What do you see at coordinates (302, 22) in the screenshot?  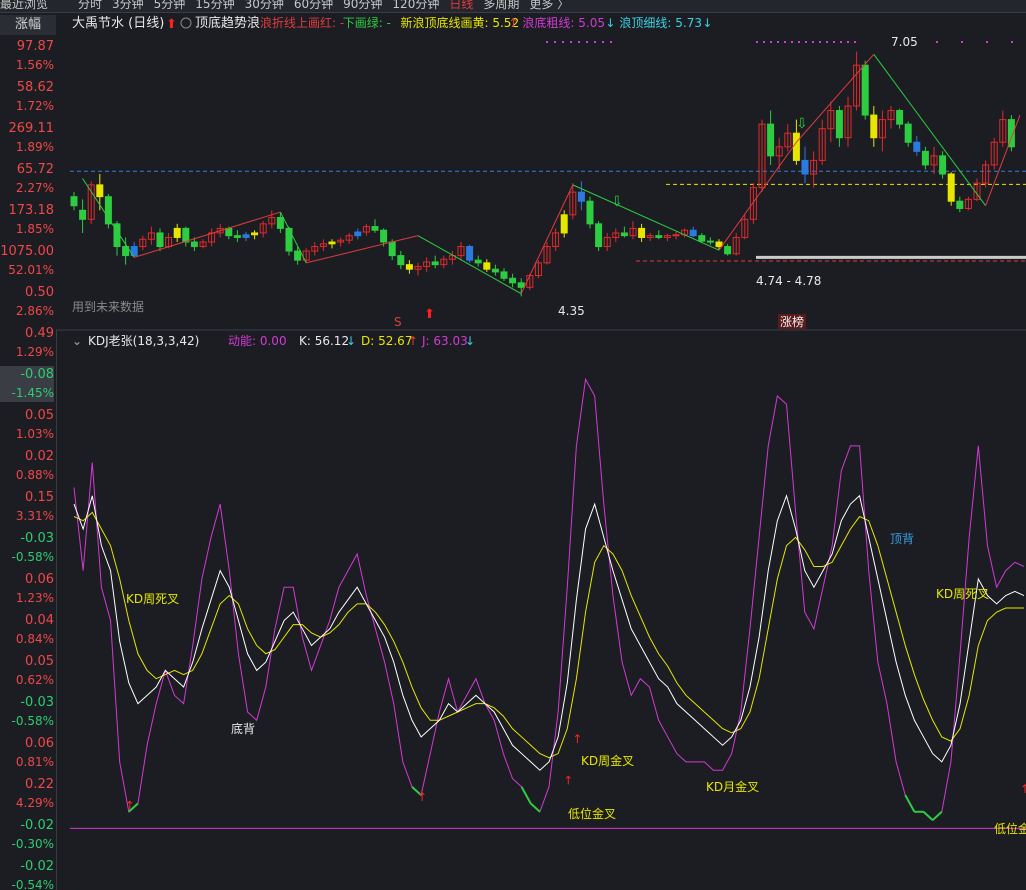 I see `indicator-legend-item: 浪折线上画红: -` at bounding box center [302, 22].